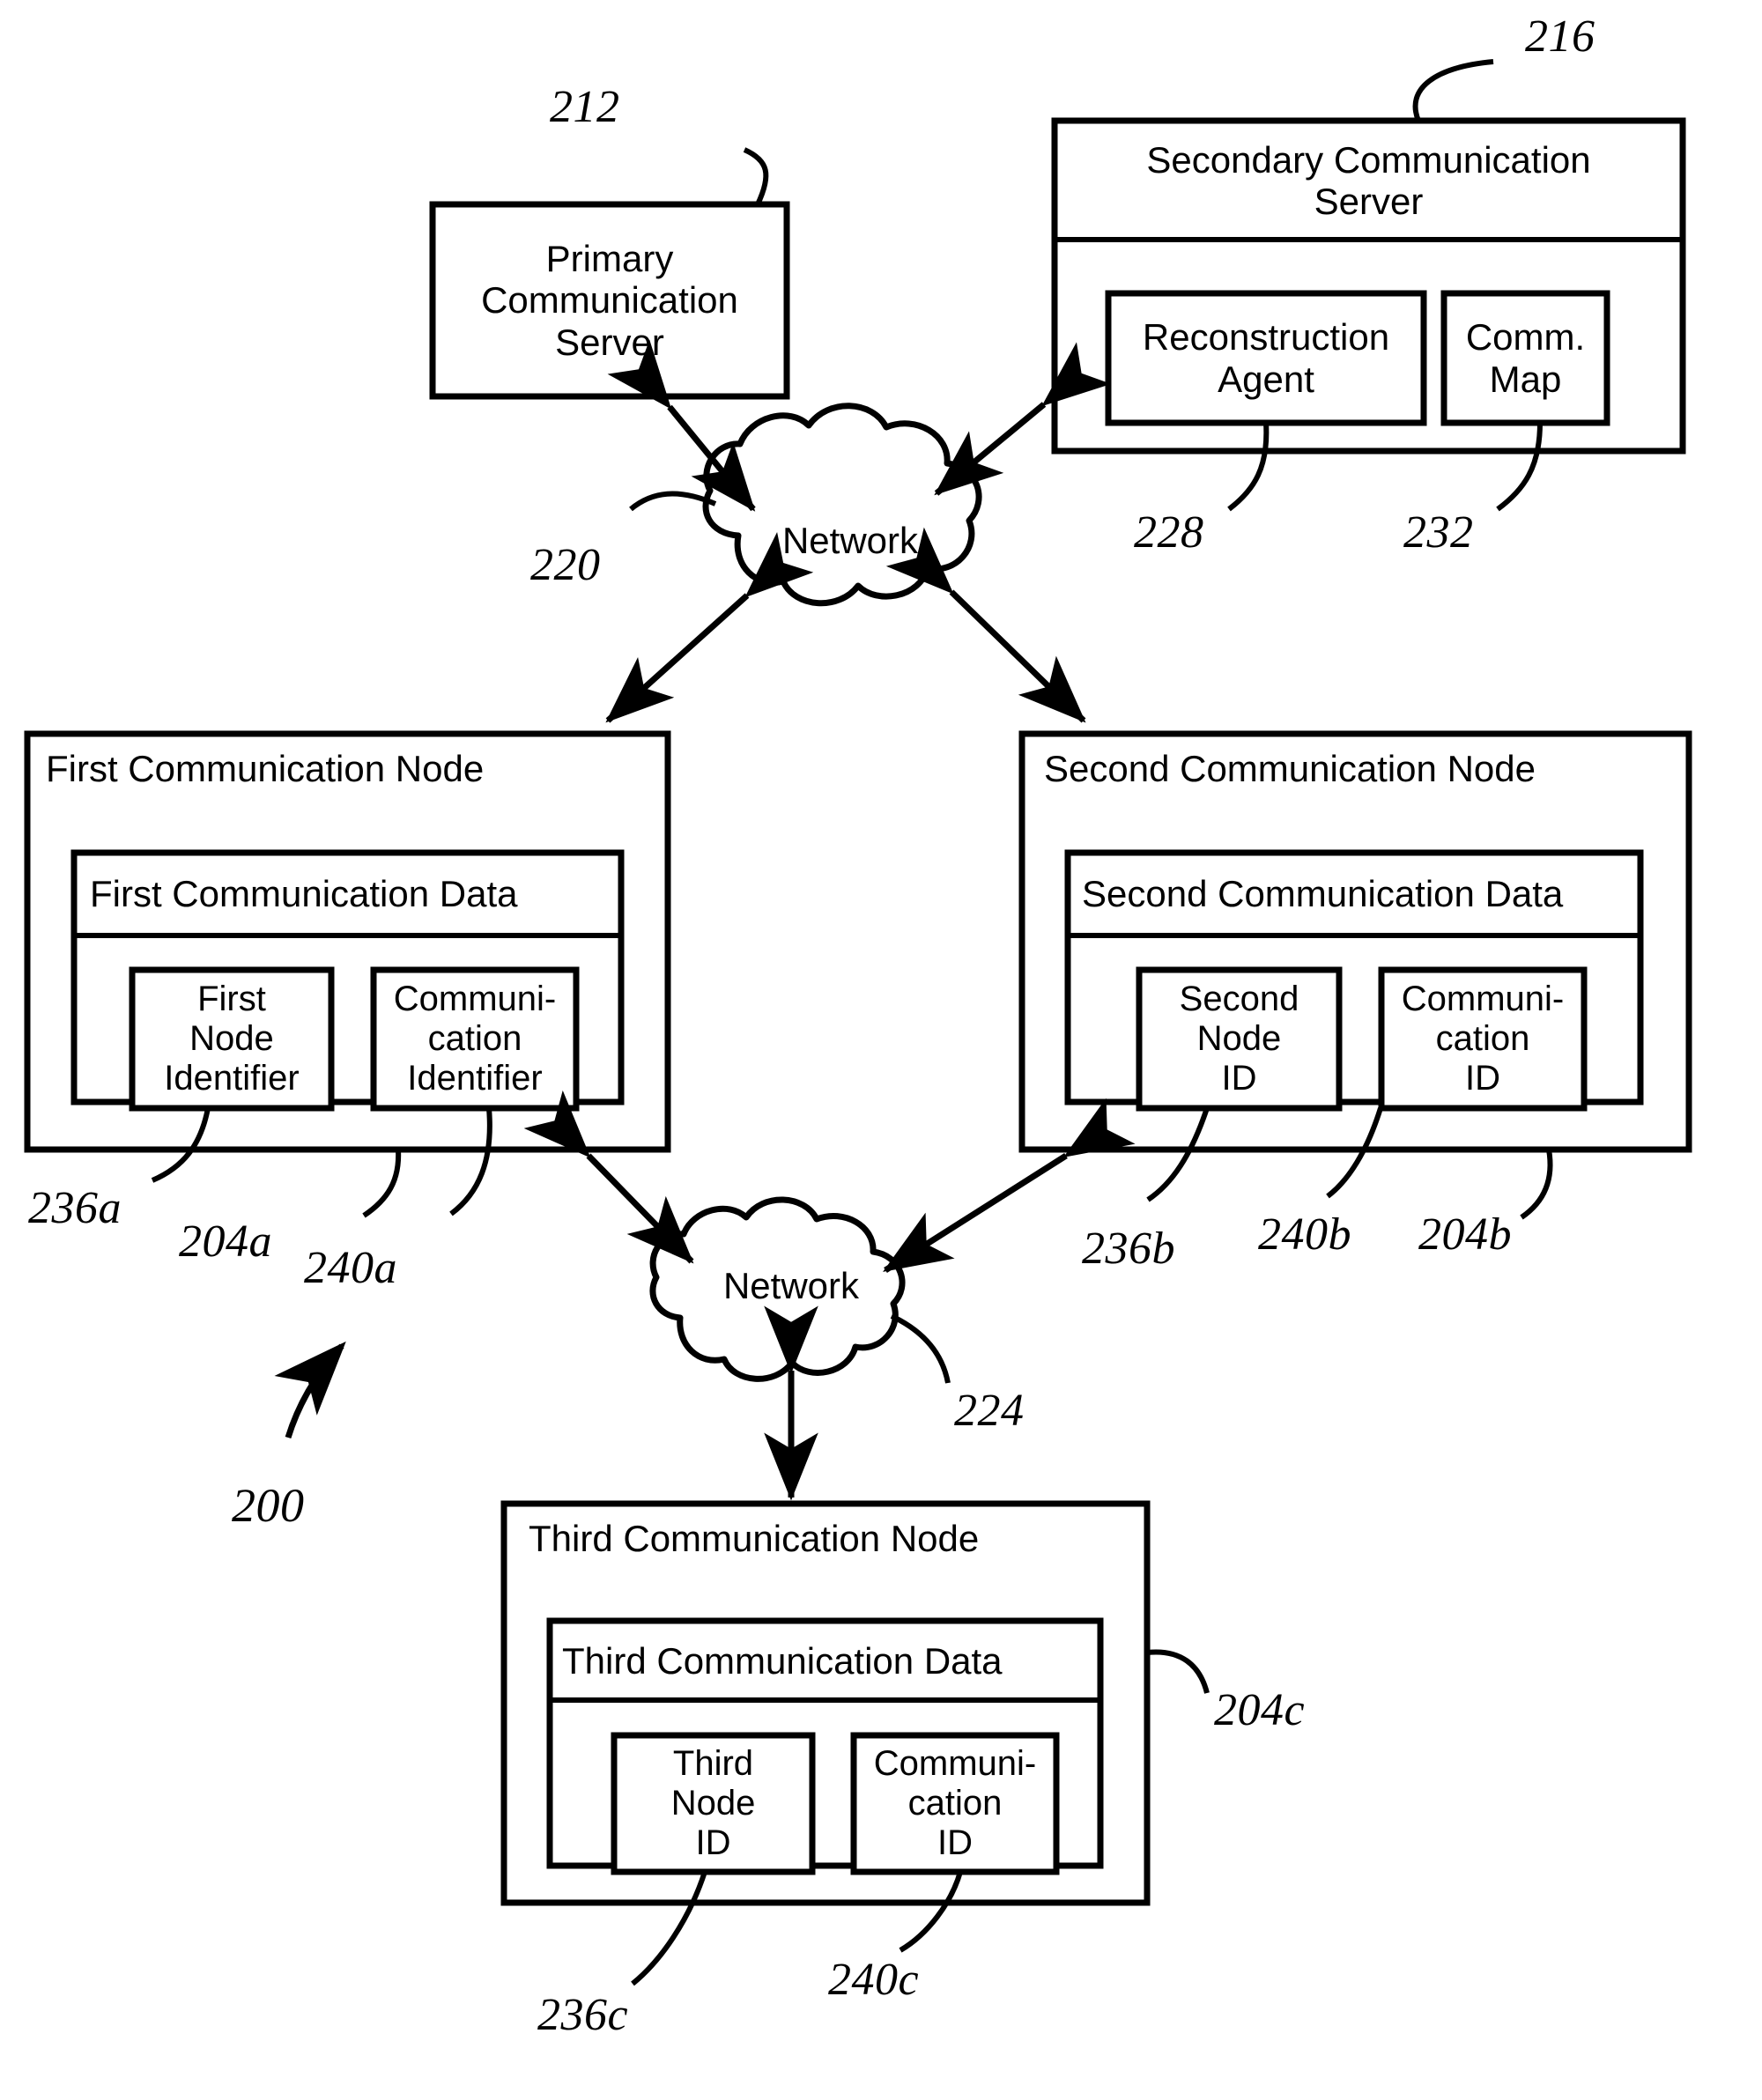 The width and height of the screenshot is (1762, 2100). Describe the element at coordinates (565, 565) in the screenshot. I see `ref-220: 220` at that location.